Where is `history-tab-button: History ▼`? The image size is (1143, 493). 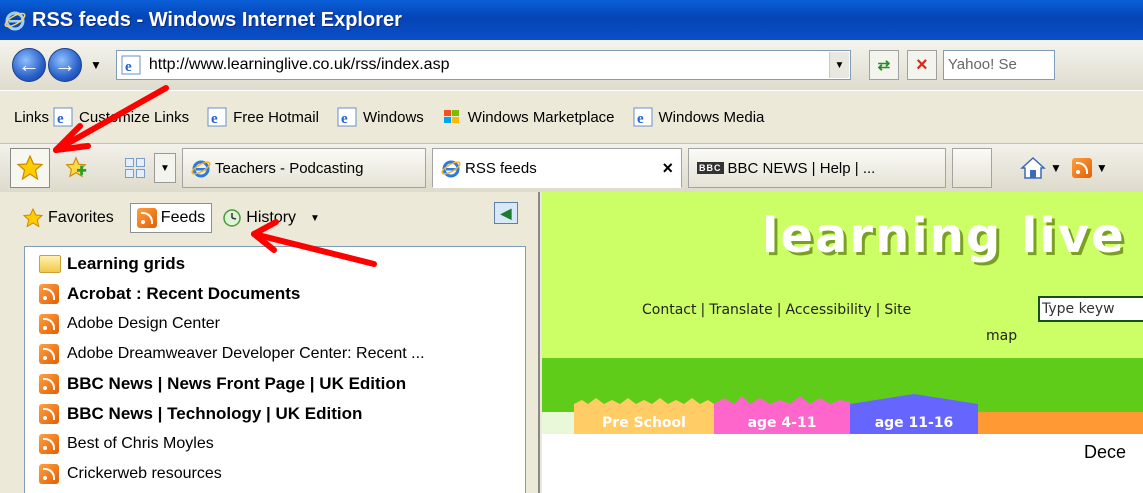
history-tab-button: History ▼ is located at coordinates (271, 218).